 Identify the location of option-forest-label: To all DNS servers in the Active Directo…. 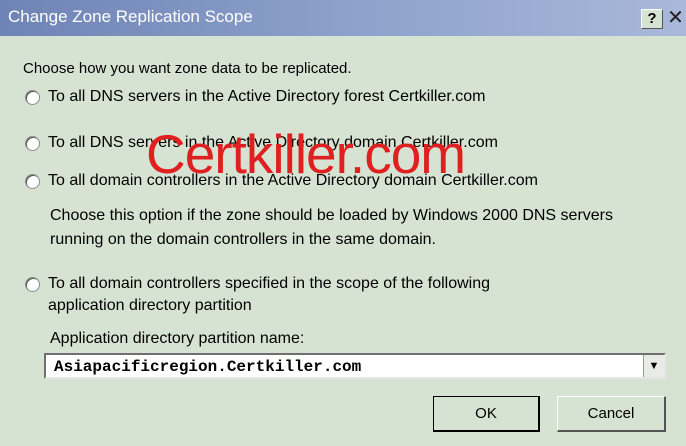
(267, 96).